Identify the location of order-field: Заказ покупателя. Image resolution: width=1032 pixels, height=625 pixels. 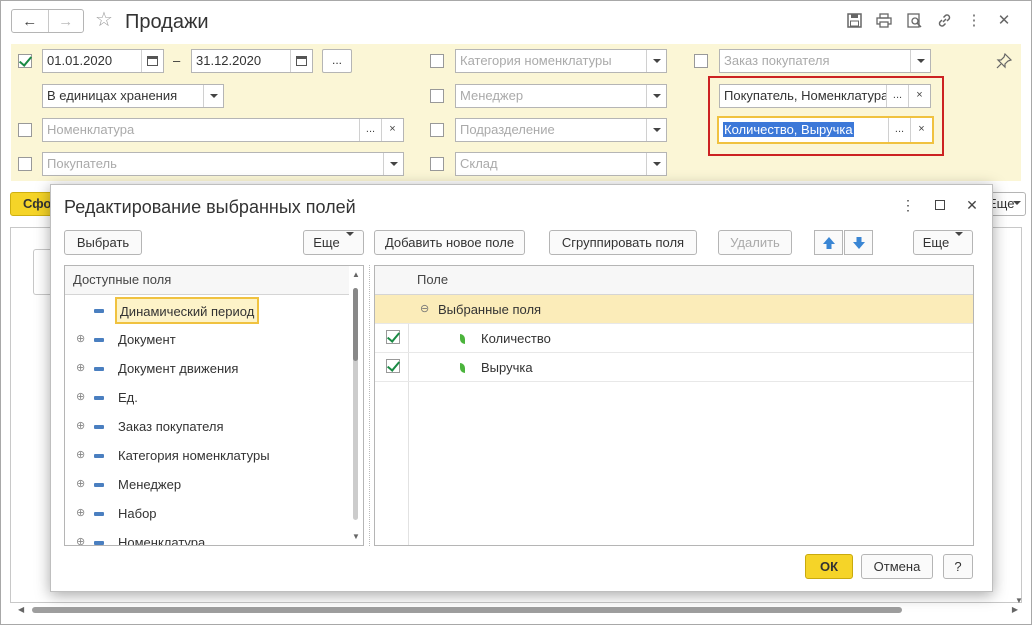
(825, 61).